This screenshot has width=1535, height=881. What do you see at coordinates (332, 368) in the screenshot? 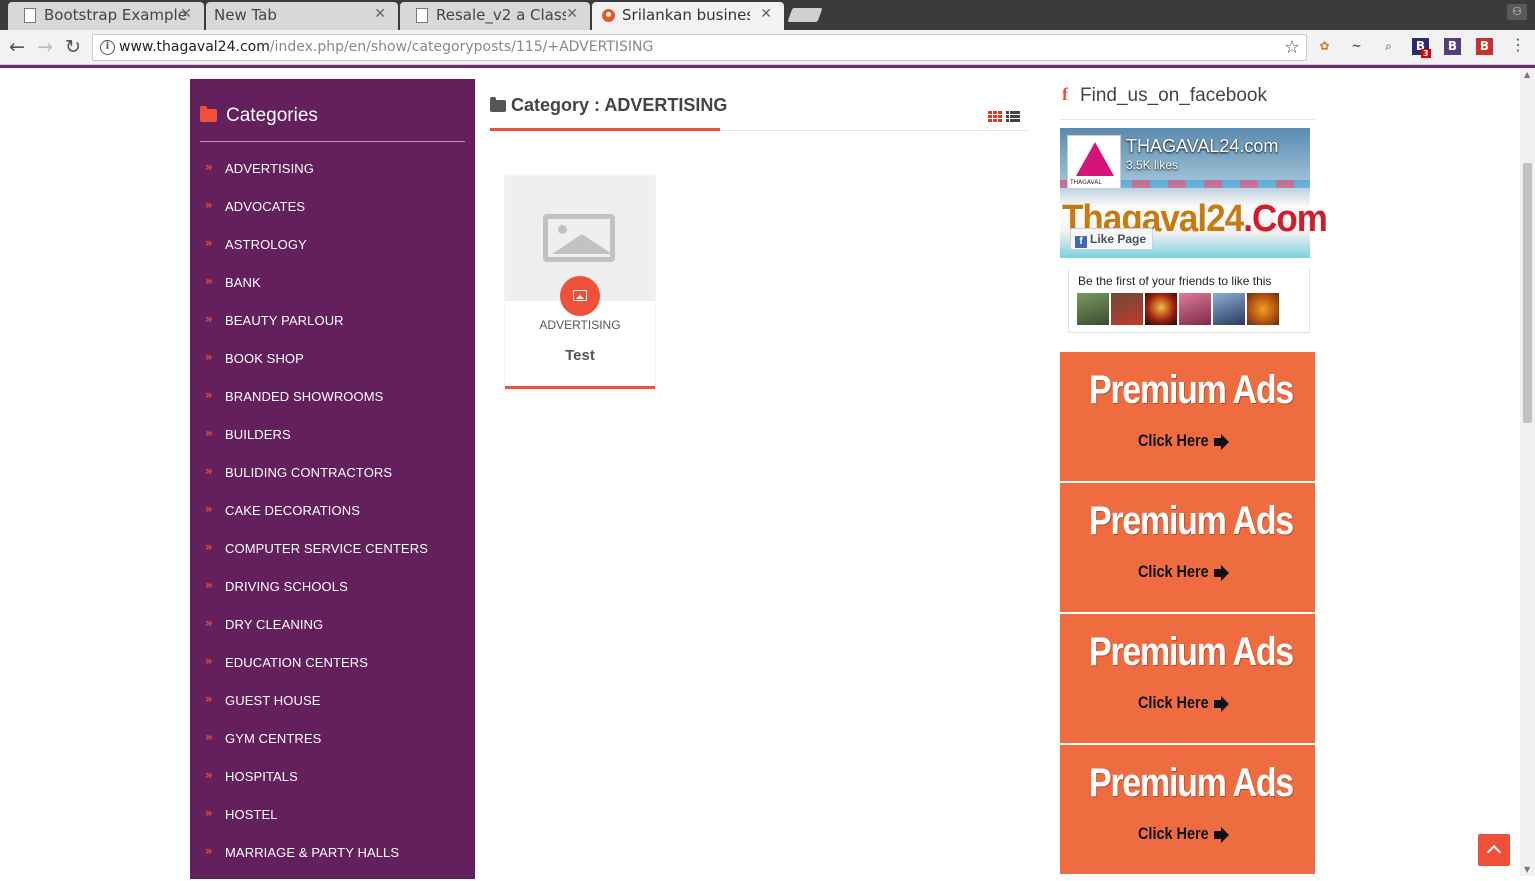
I see `category-item: » BOOK SHOP` at bounding box center [332, 368].